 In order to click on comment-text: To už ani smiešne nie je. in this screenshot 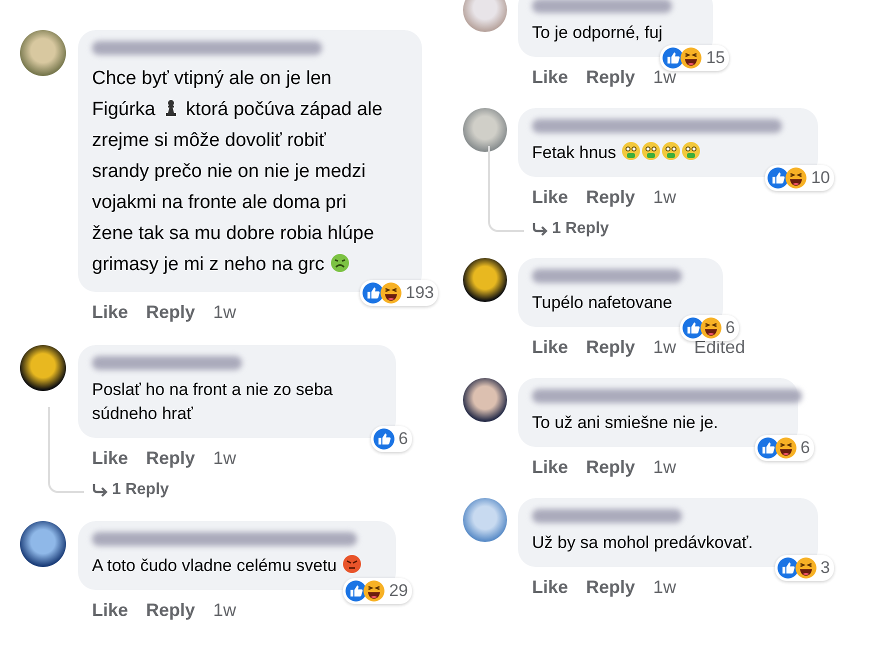, I will do `click(626, 423)`.